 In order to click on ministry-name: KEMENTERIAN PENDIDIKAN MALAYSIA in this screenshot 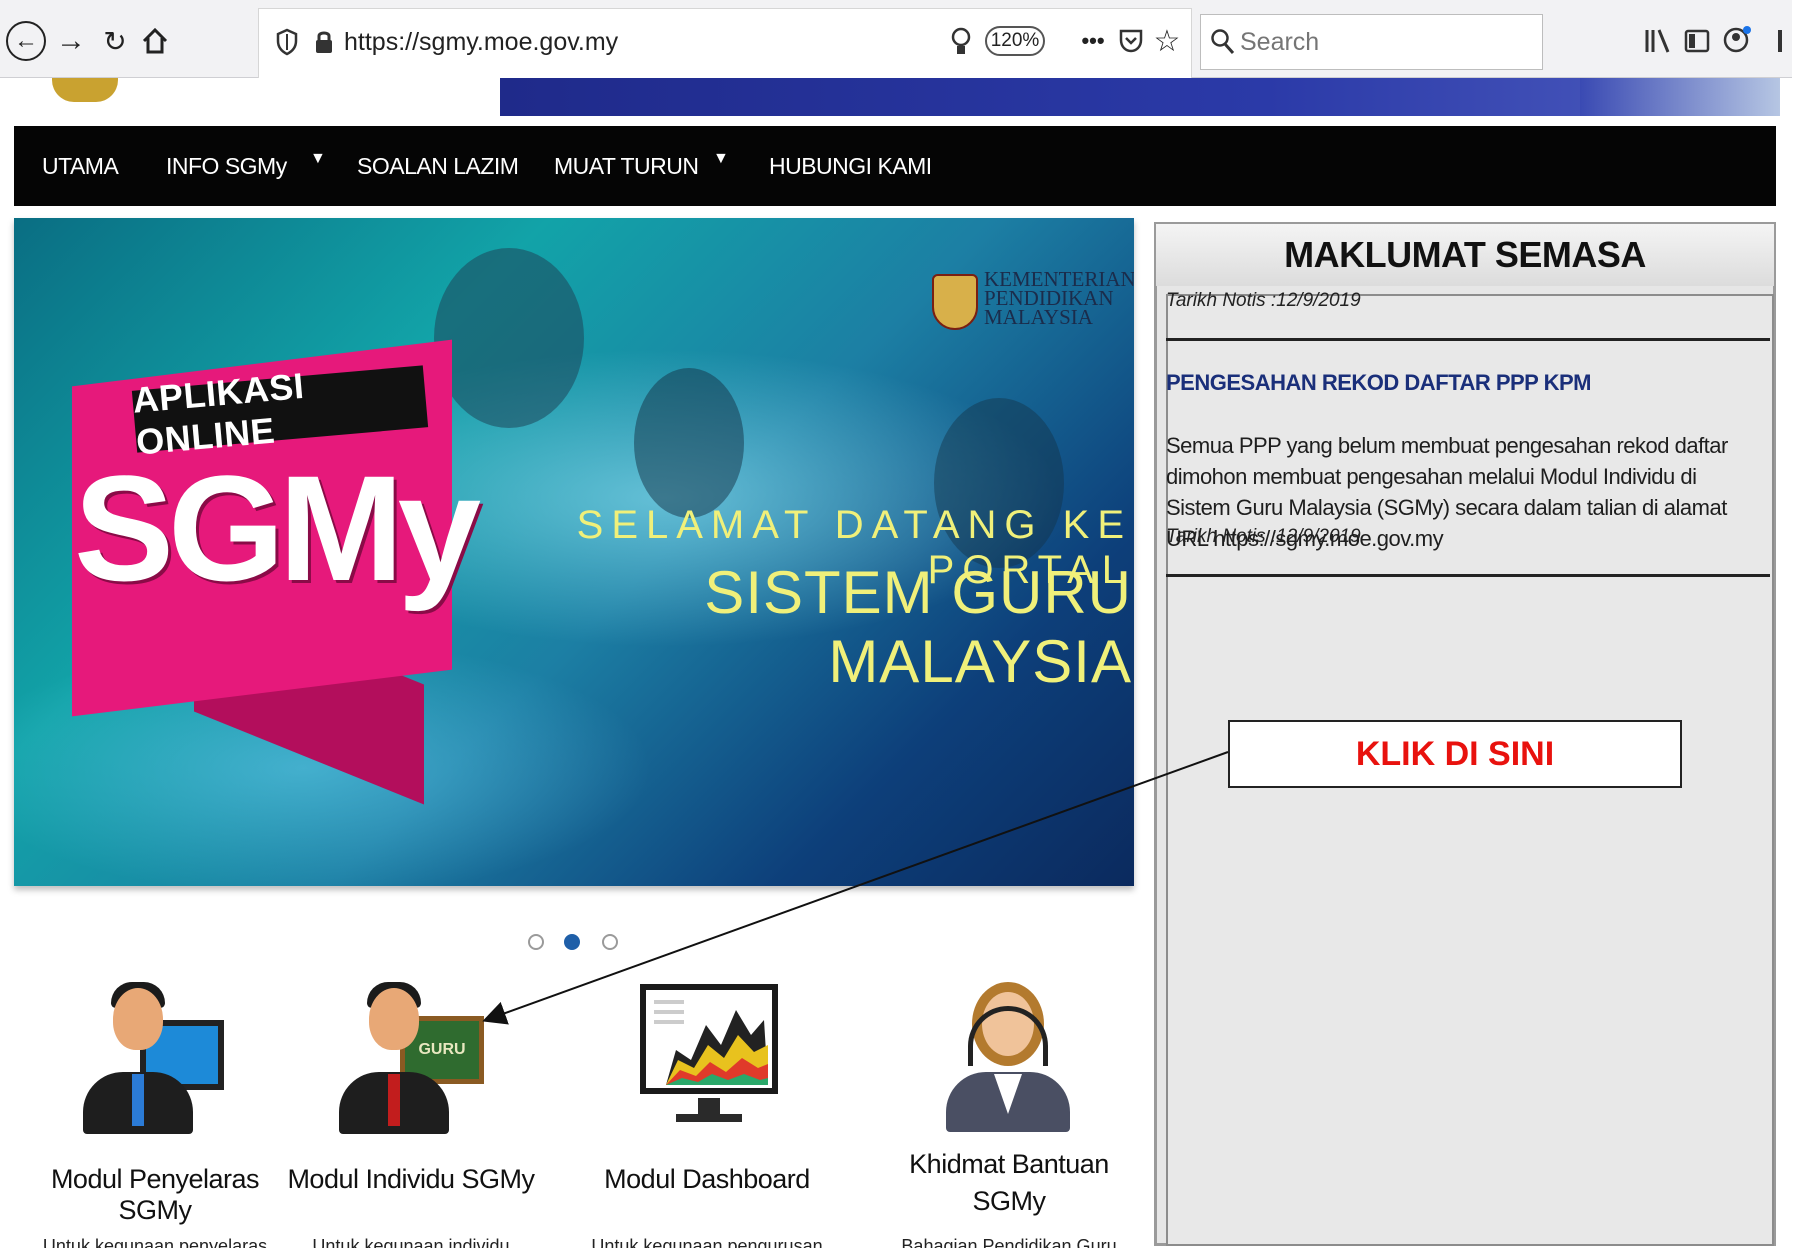, I will do `click(1059, 299)`.